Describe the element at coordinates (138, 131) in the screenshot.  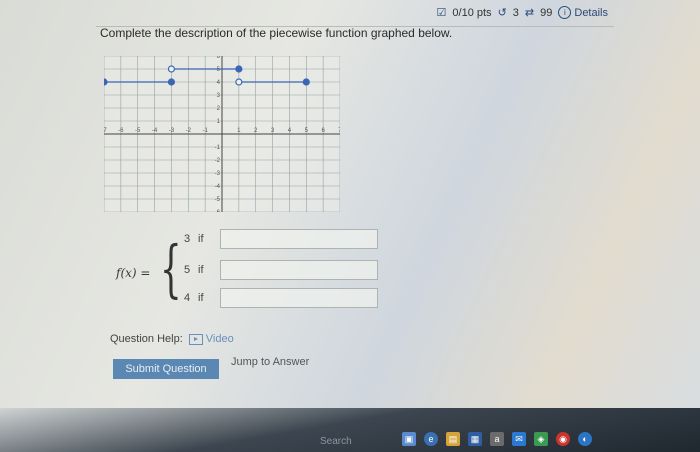
I see `x-tick-label: -5` at that location.